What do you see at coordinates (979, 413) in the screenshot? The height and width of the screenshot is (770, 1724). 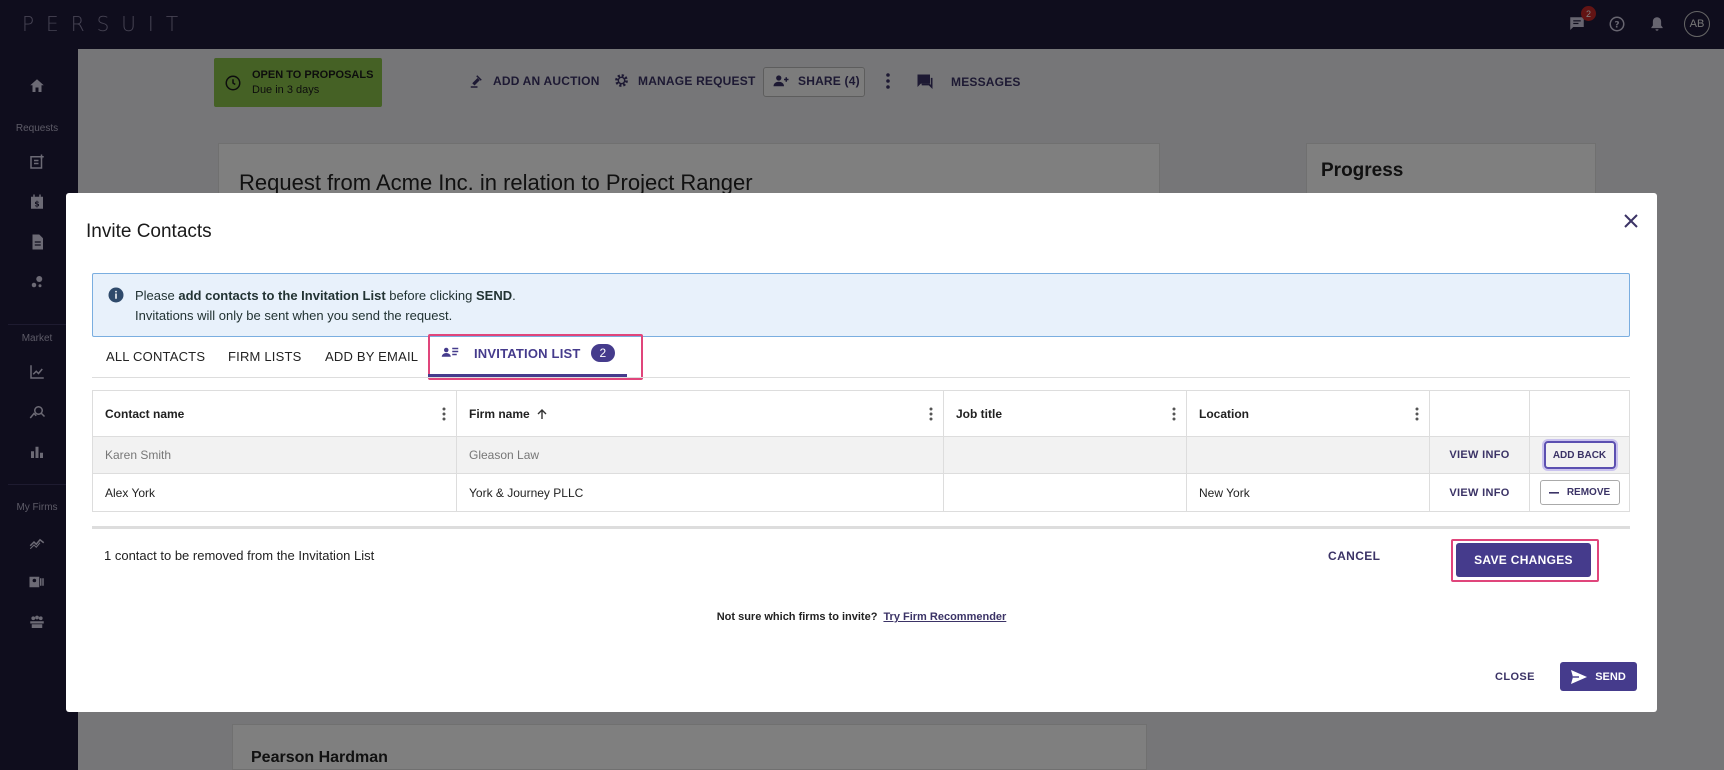 I see `column-header-label: Job title` at bounding box center [979, 413].